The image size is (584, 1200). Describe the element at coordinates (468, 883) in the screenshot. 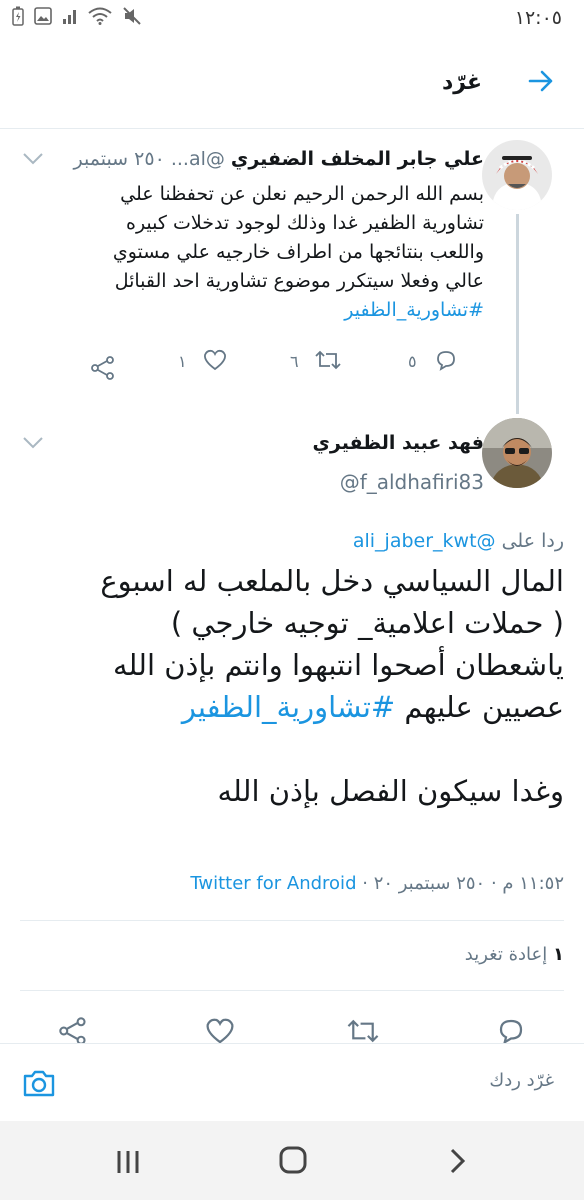

I see `tweet-timestamp: ١١:٥٢ م · ٢٥٠ سبتمبر ٢٠` at that location.